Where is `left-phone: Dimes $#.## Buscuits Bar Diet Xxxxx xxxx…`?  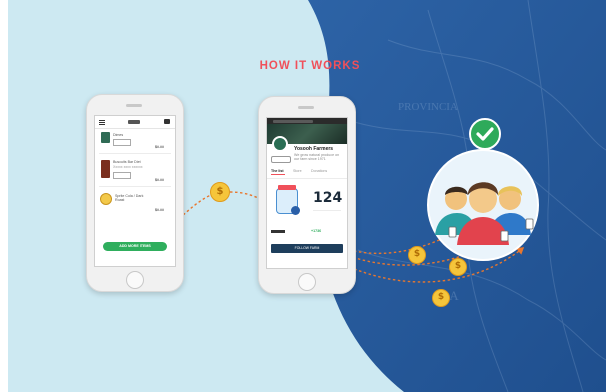 left-phone: Dimes $#.## Buscuits Bar Diet Xxxxx xxxx… is located at coordinates (135, 193).